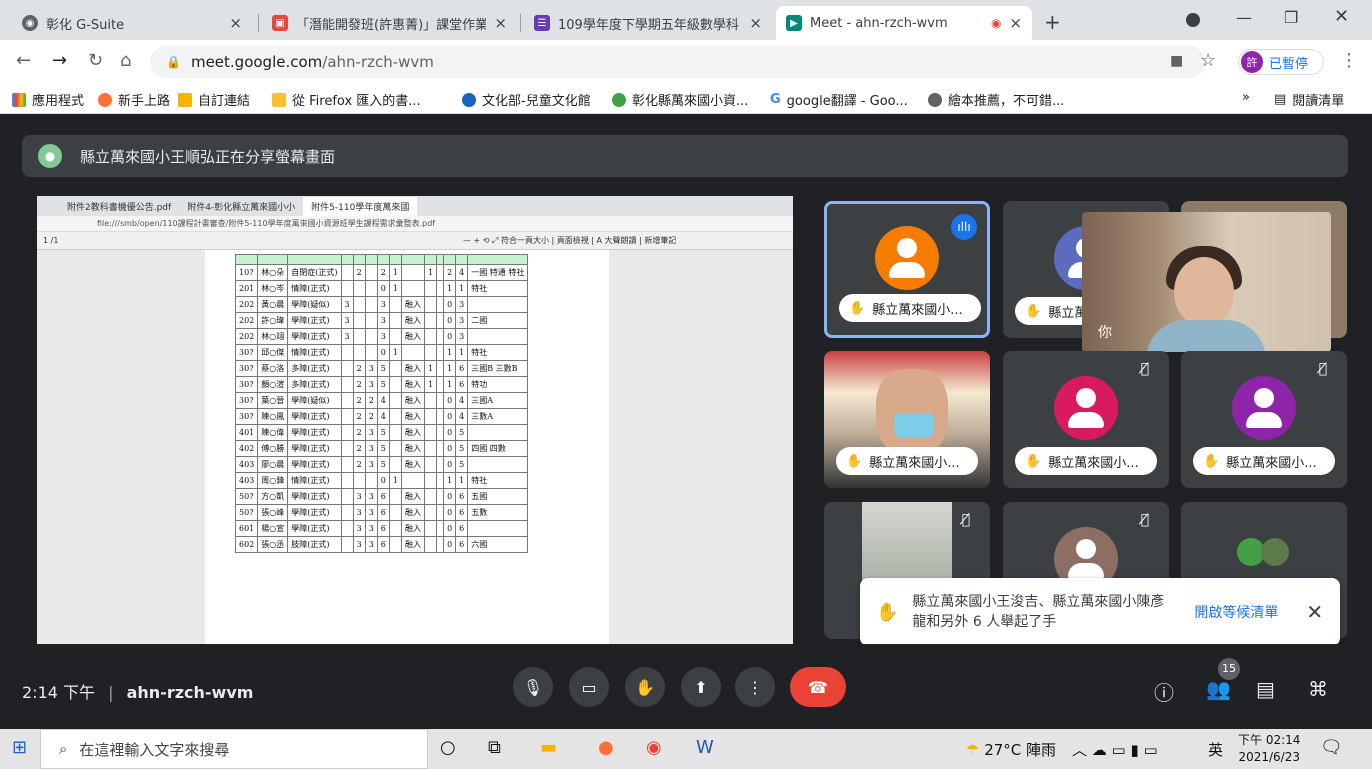 This screenshot has height=769, width=1372. I want to click on culture-icon, so click(469, 99).